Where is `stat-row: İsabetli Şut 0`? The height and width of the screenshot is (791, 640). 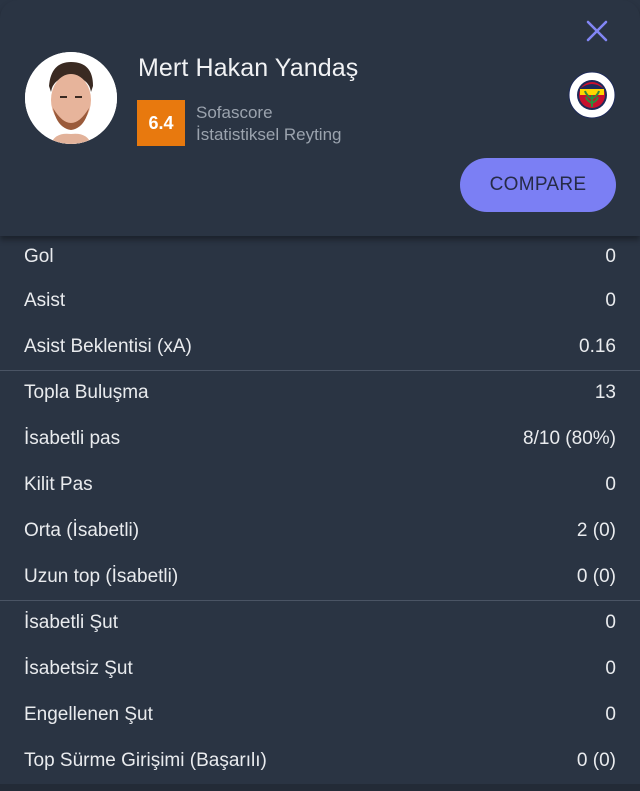
stat-row: İsabetli Şut 0 is located at coordinates (320, 624).